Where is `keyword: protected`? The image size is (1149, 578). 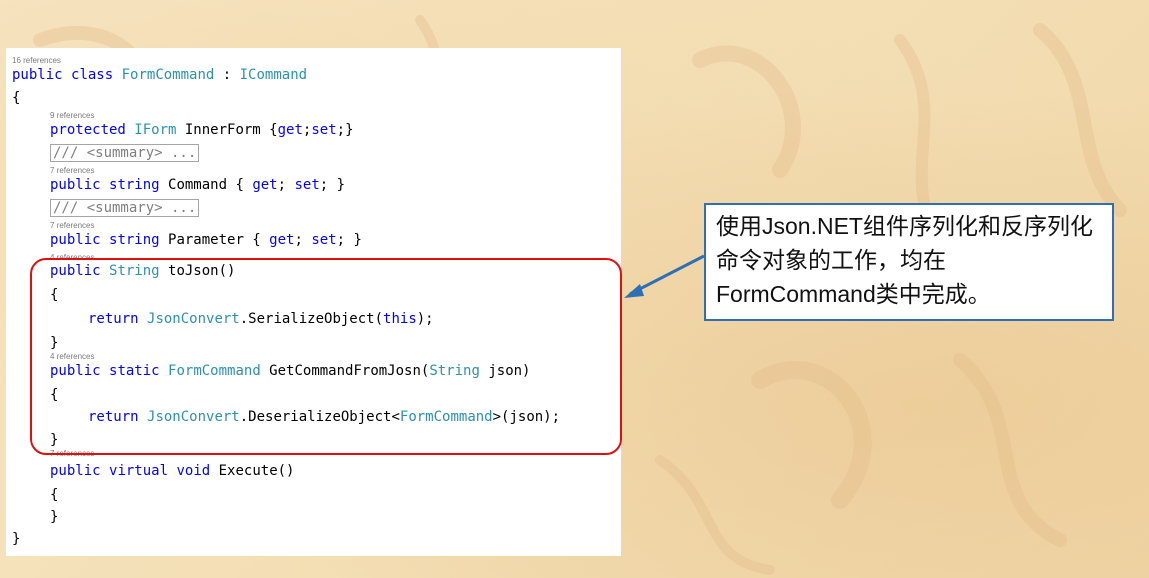 keyword: protected is located at coordinates (88, 130).